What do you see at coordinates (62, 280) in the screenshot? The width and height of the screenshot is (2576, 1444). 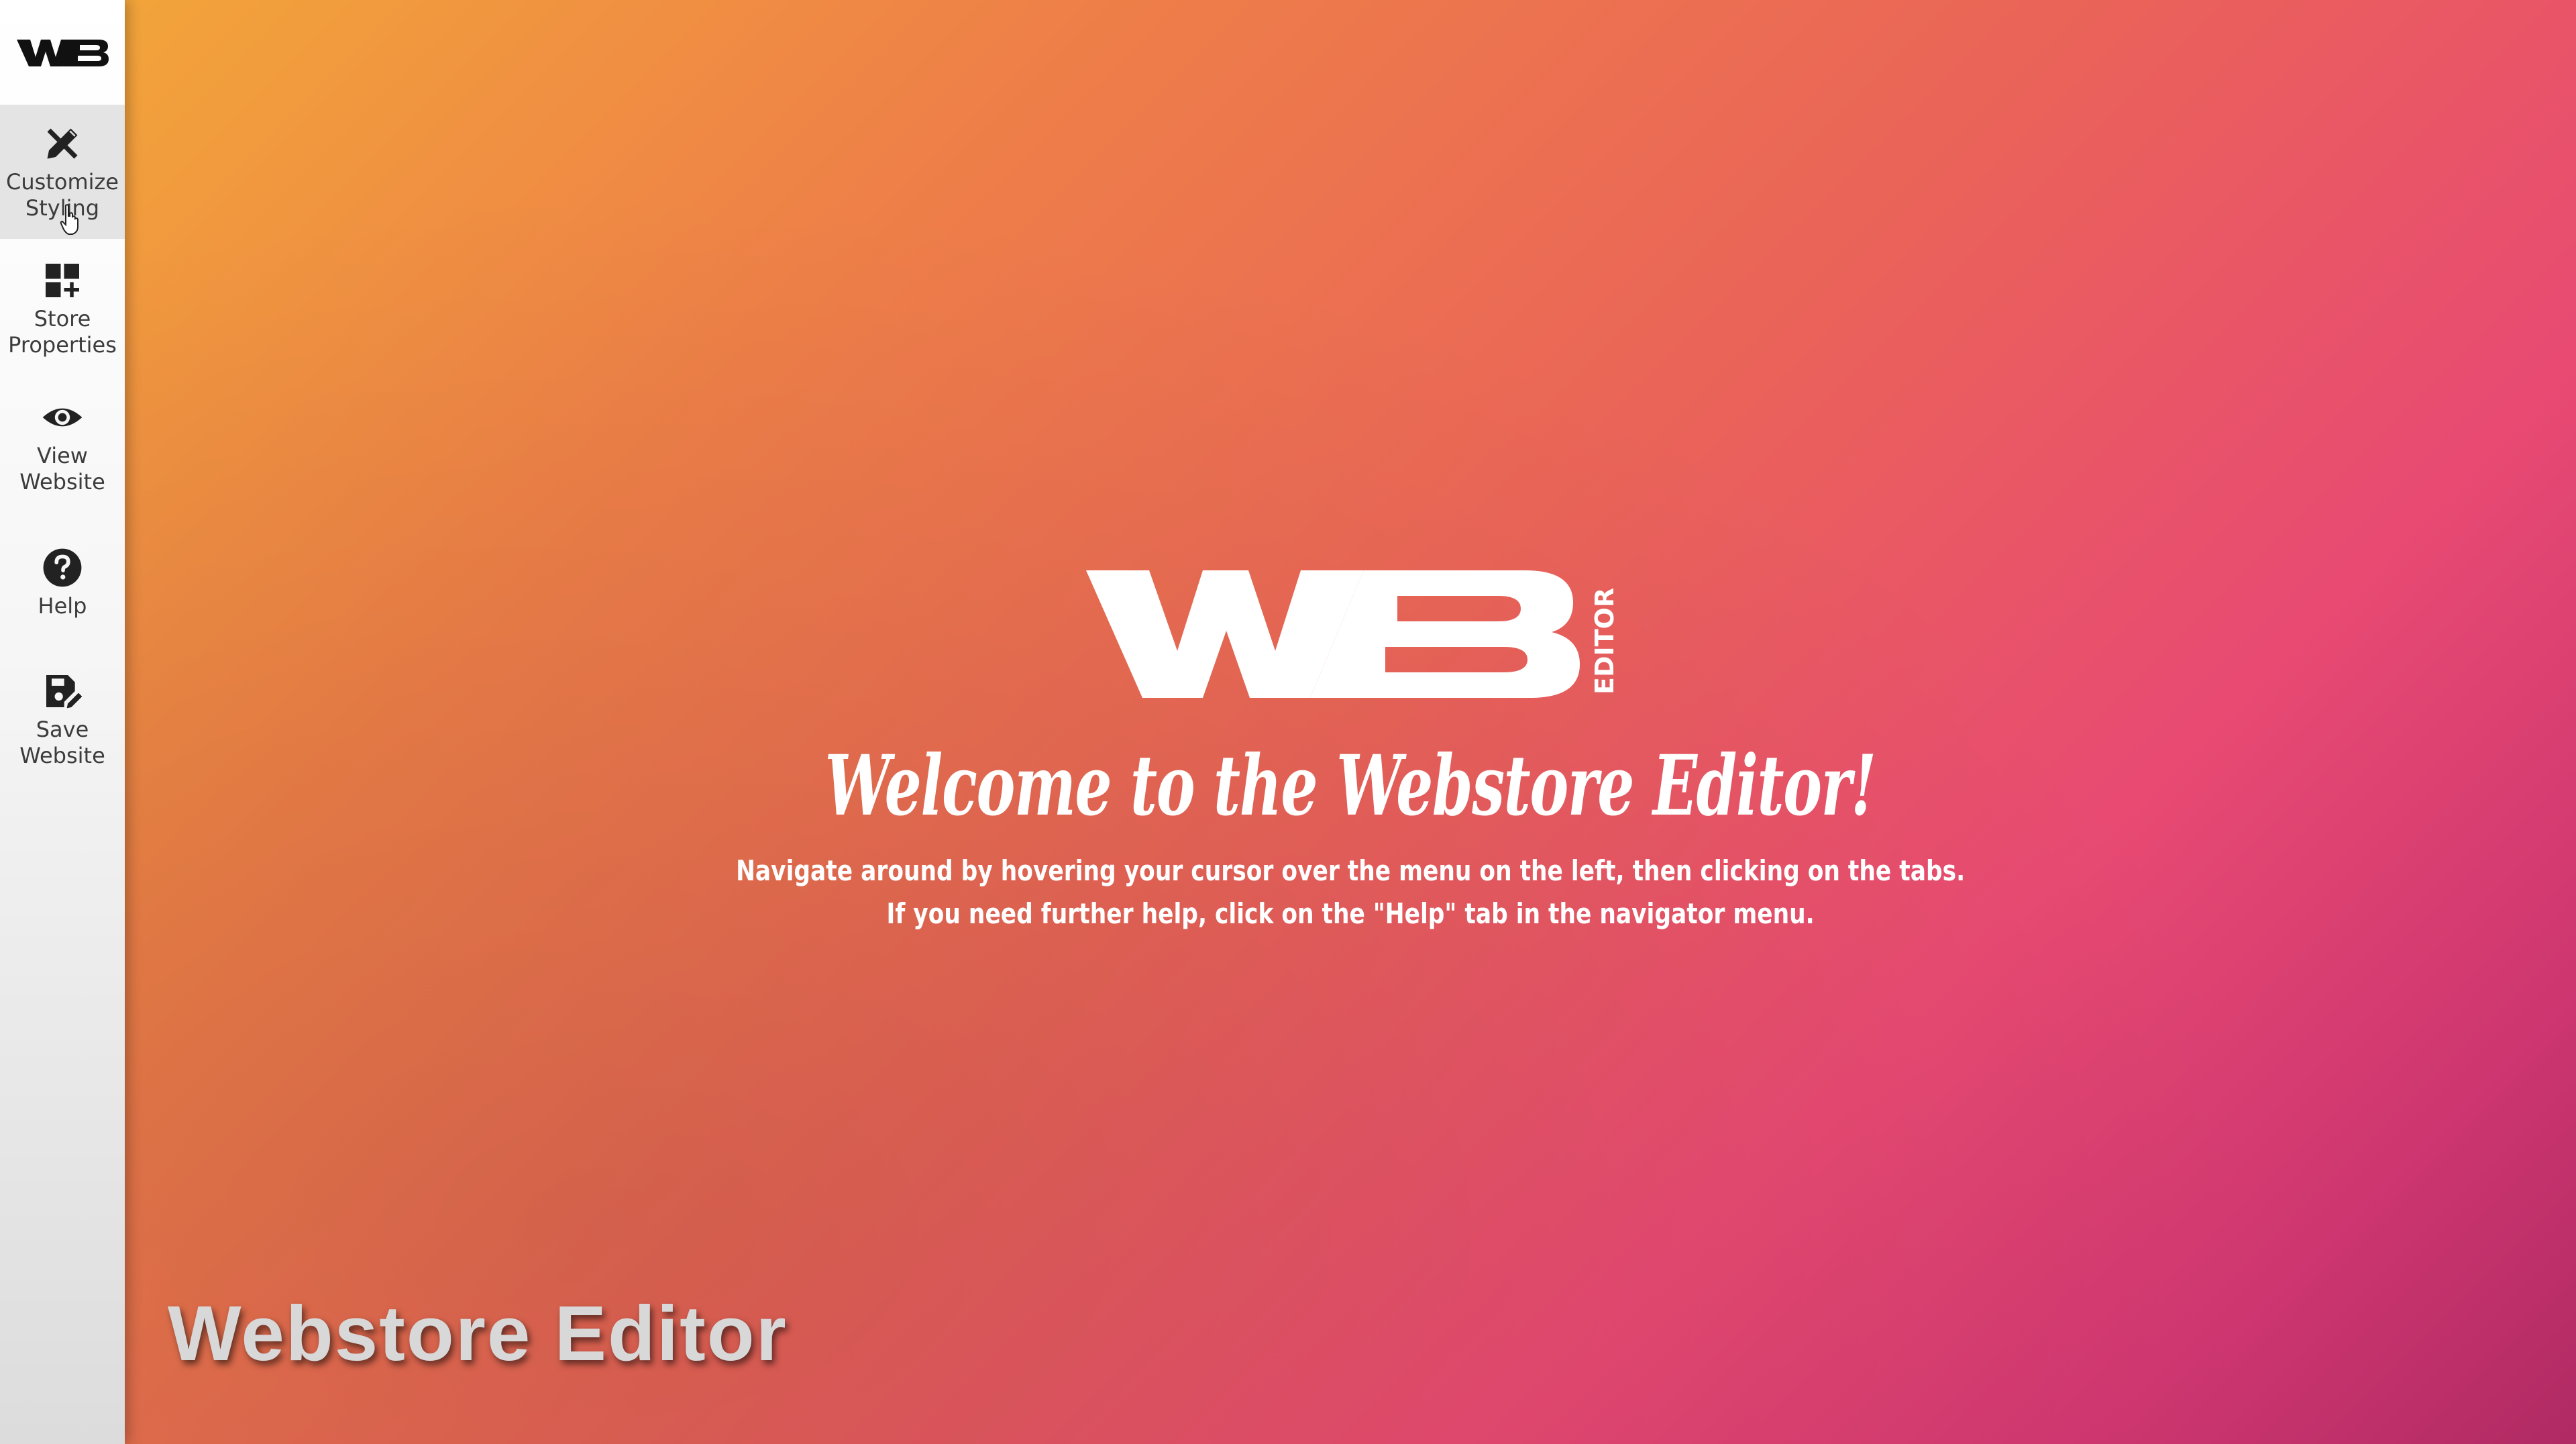 I see `grid-plus-icon` at bounding box center [62, 280].